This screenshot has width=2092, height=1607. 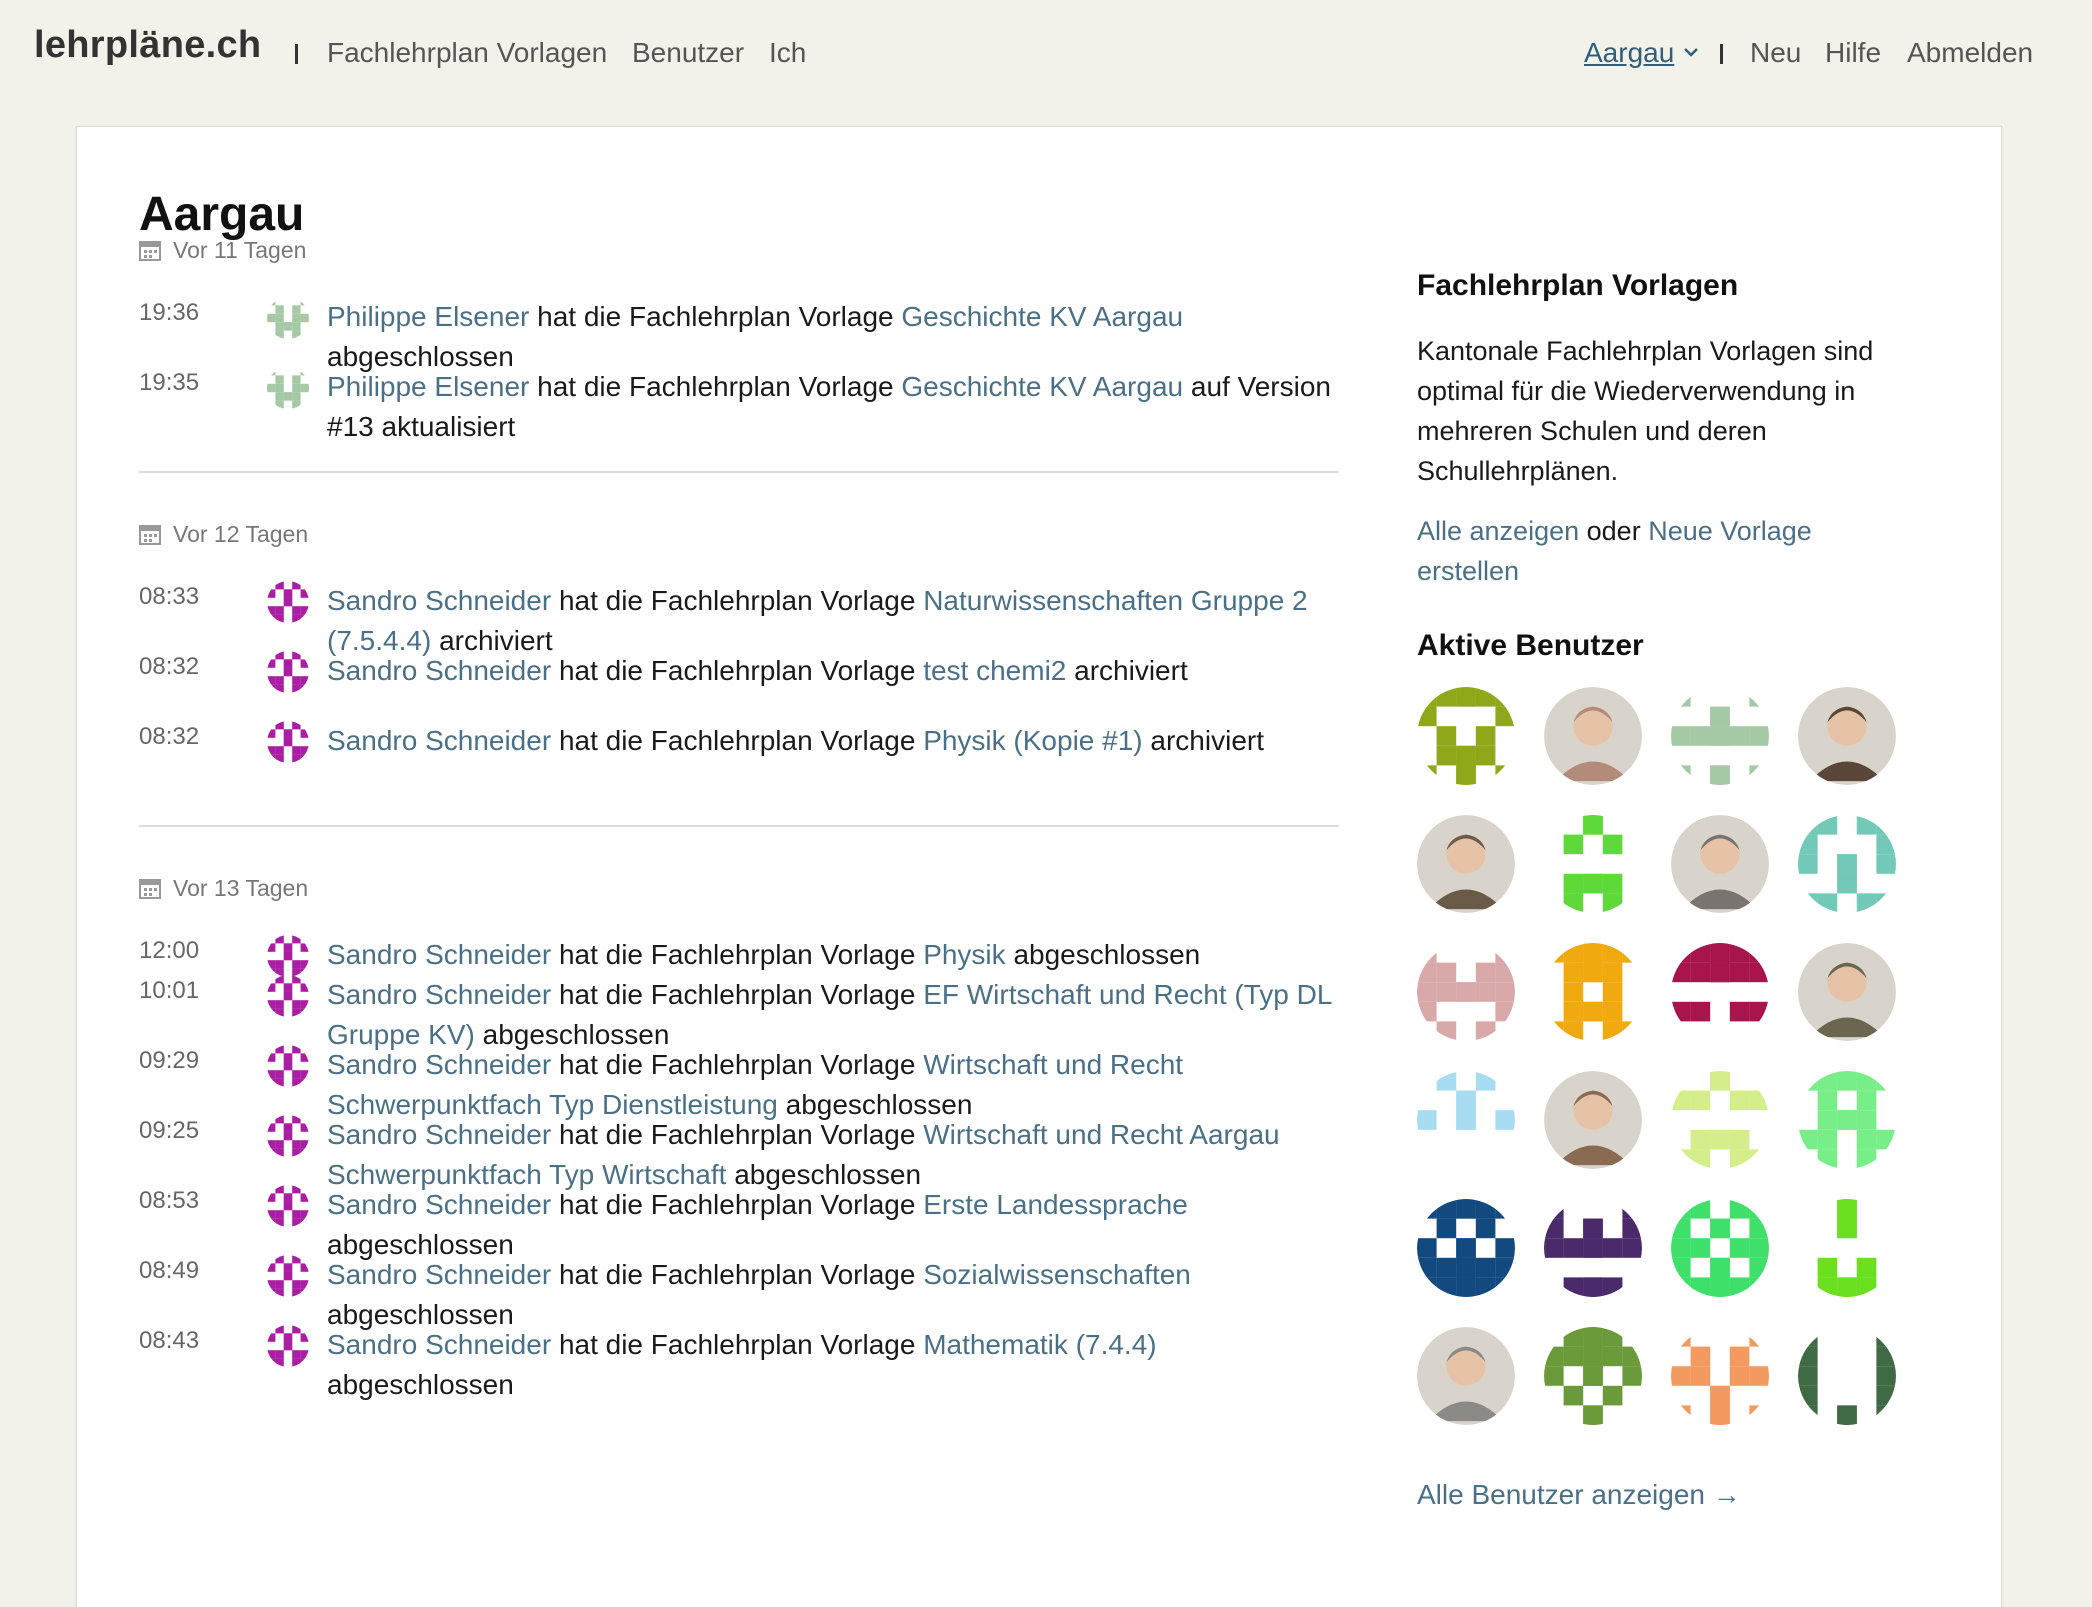 What do you see at coordinates (1032, 740) in the screenshot?
I see `template-link: Physik (Kopie #1)` at bounding box center [1032, 740].